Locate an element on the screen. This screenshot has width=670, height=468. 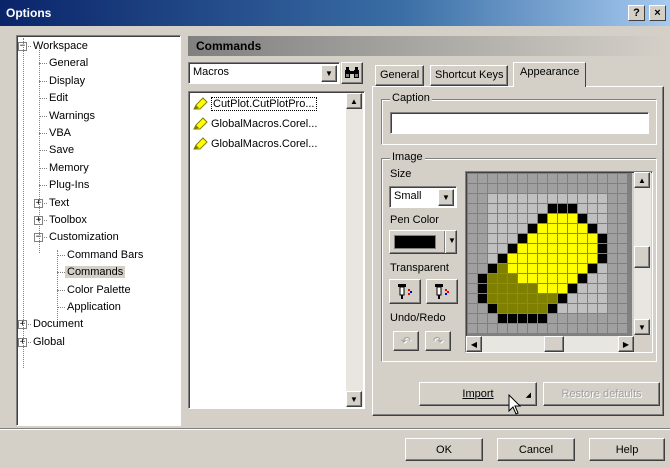
command-list-scrollbar: ▲ ▼ is located at coordinates (354, 250).